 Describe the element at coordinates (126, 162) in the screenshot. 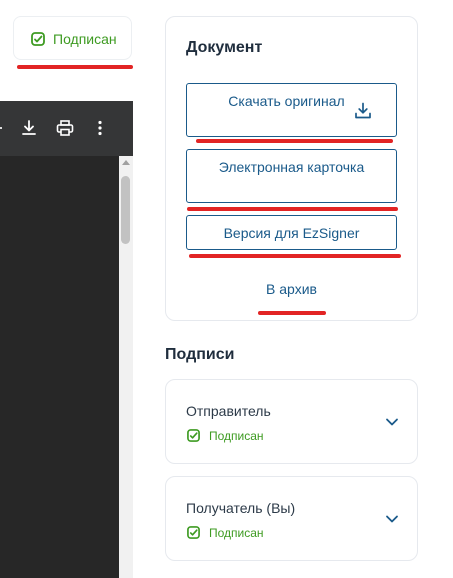

I see `scroll-up-arrow` at that location.